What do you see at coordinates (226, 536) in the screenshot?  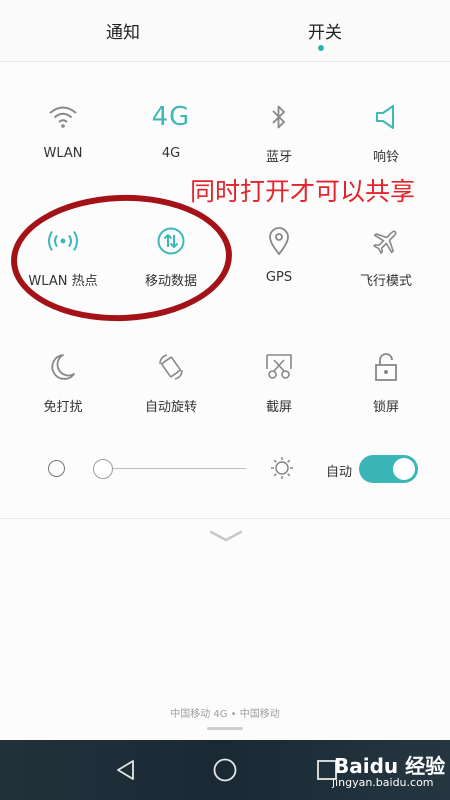 I see `chevron-down-icon` at bounding box center [226, 536].